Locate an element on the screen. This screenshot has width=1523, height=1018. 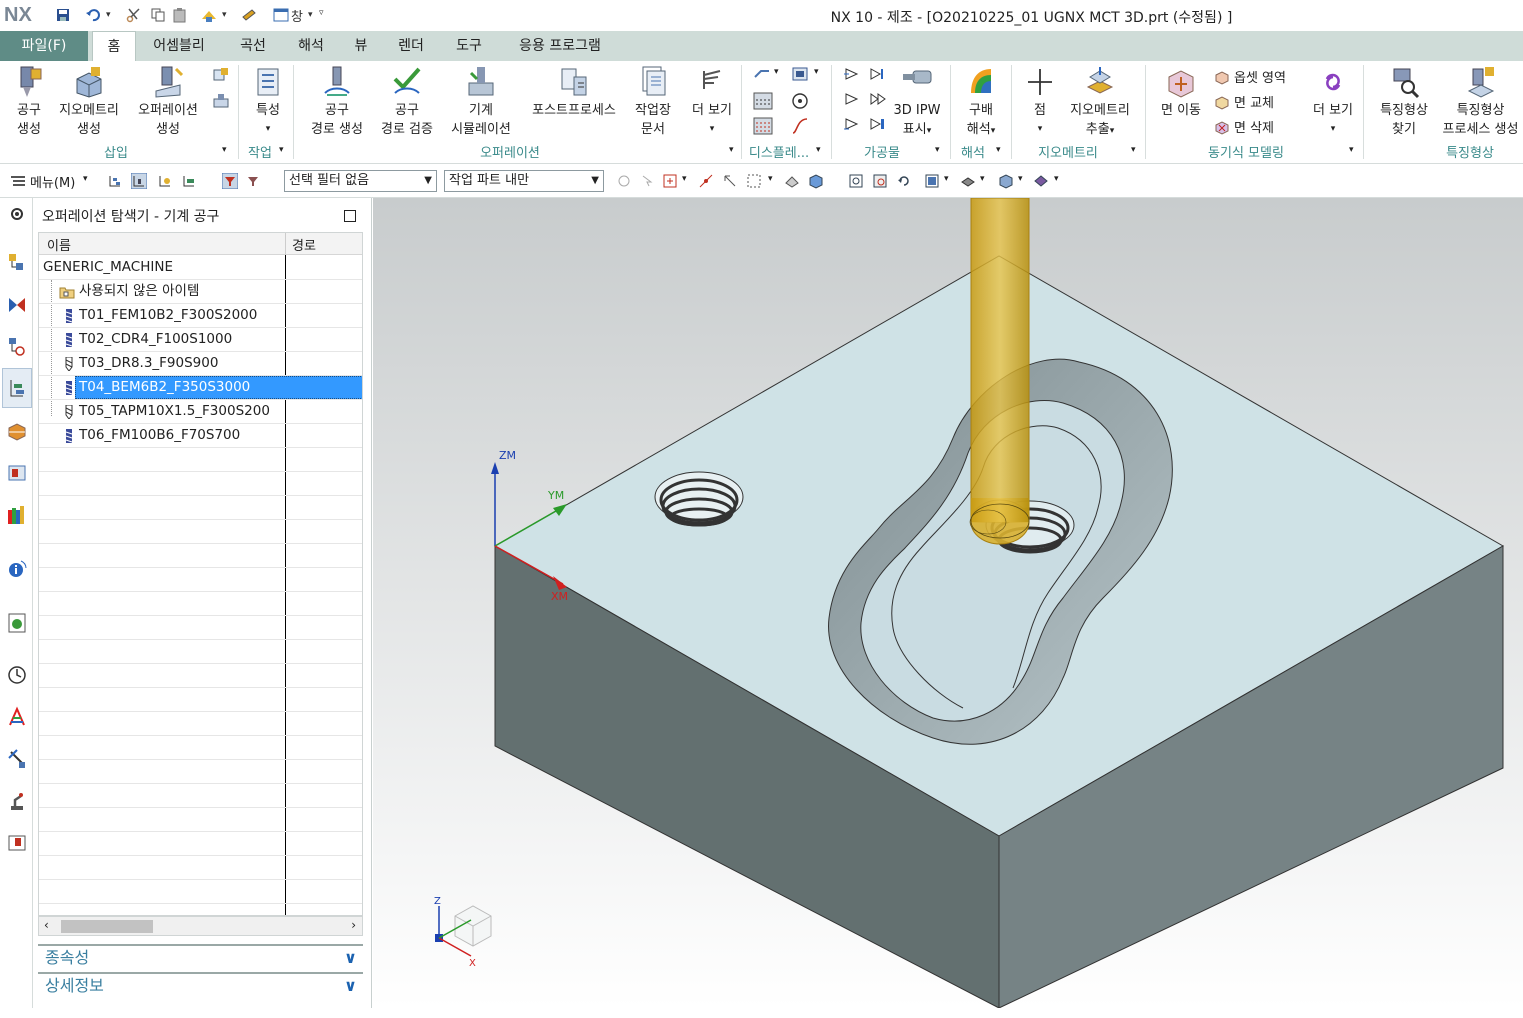
zoom-icon is located at coordinates (880, 181).